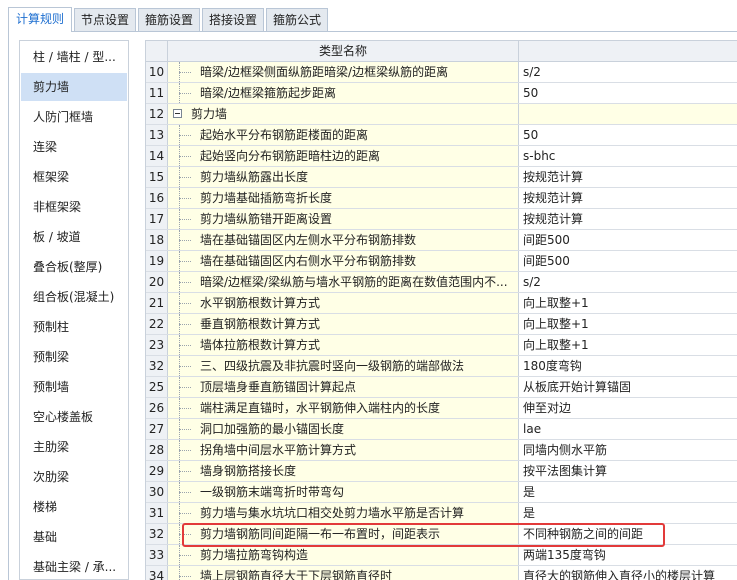 Image resolution: width=737 pixels, height=580 pixels. What do you see at coordinates (343, 492) in the screenshot?
I see `row-name-cell: 一级钢筋末端弯折时带弯勾` at bounding box center [343, 492].